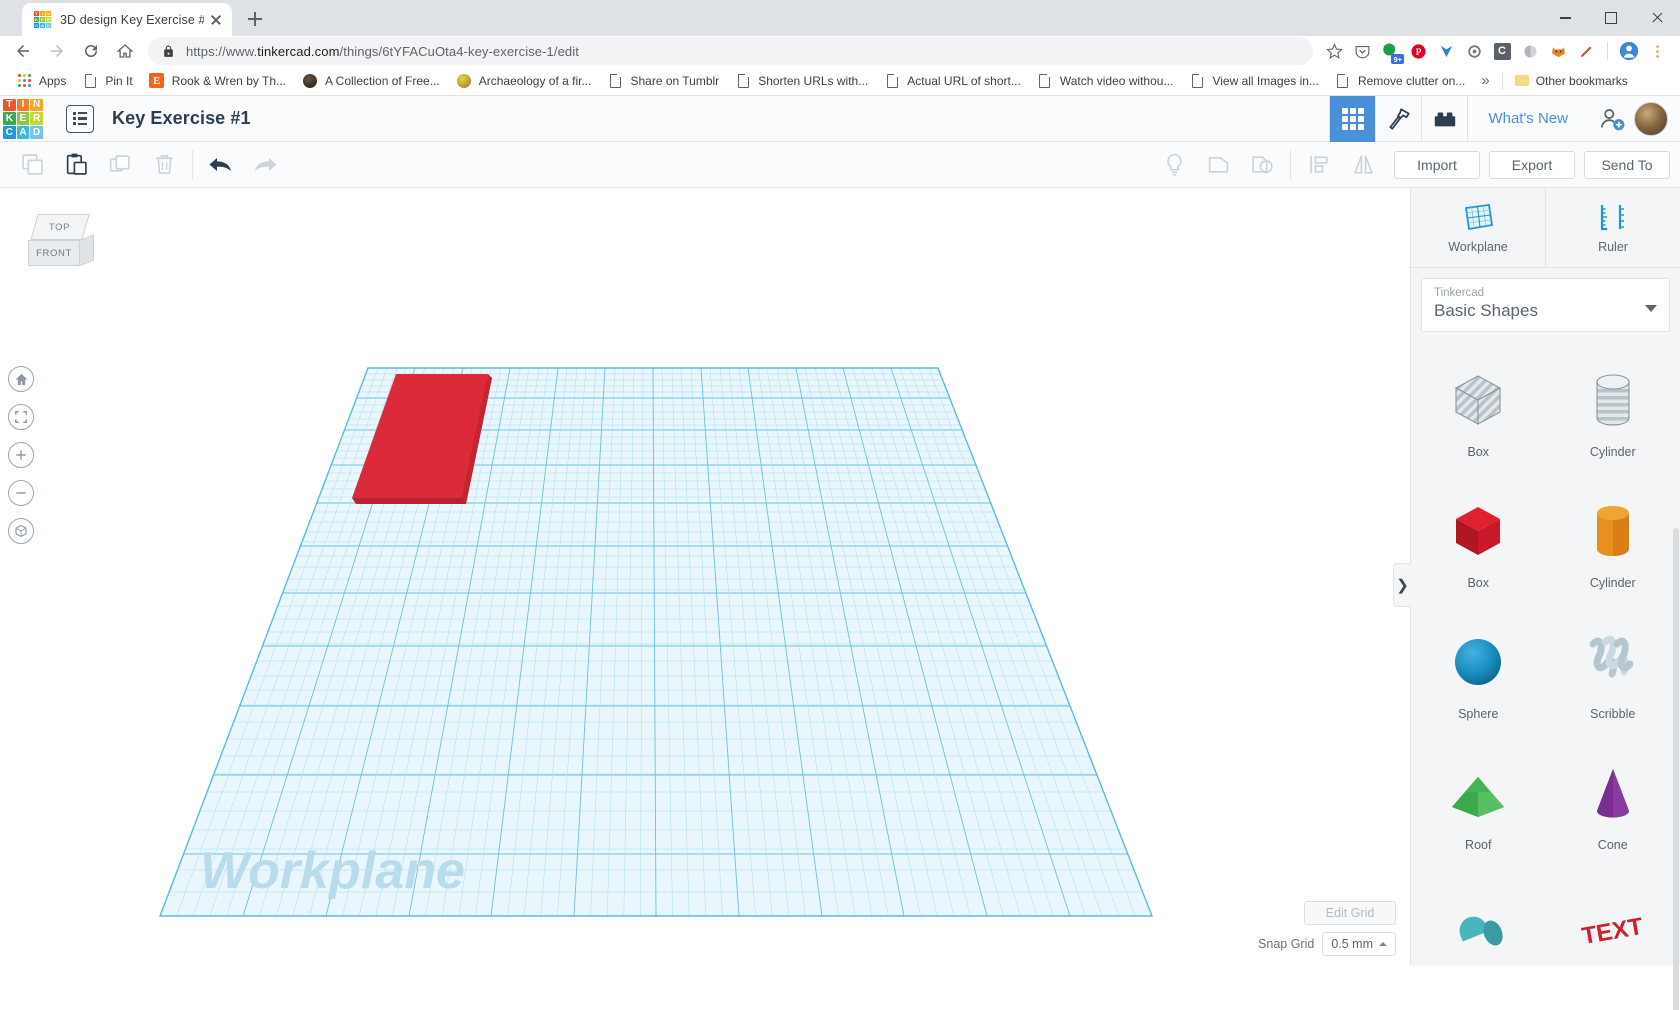 The width and height of the screenshot is (1680, 1010). I want to click on duplicate-button, so click(120, 165).